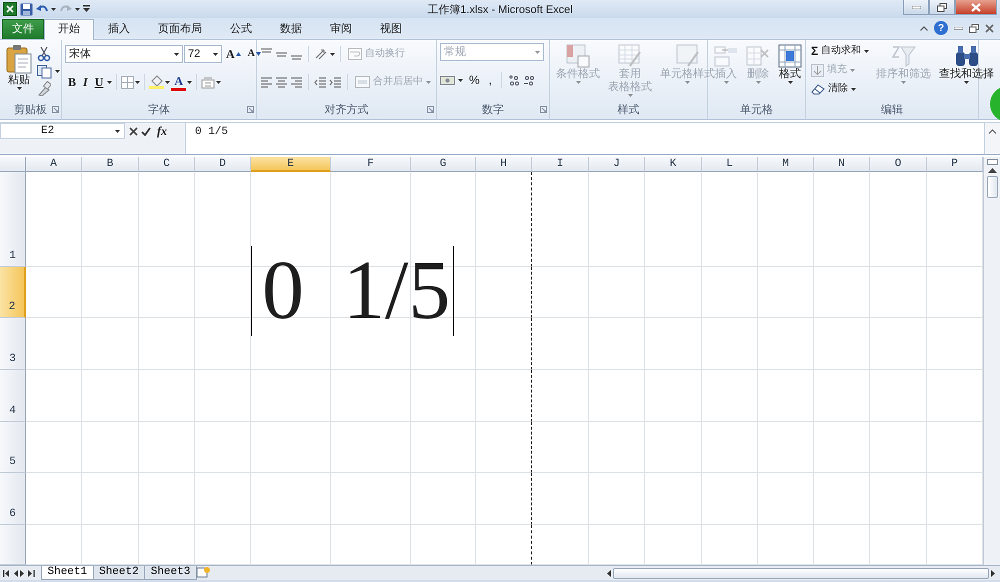 Image resolution: width=1000 pixels, height=582 pixels. I want to click on save-icon, so click(26, 9).